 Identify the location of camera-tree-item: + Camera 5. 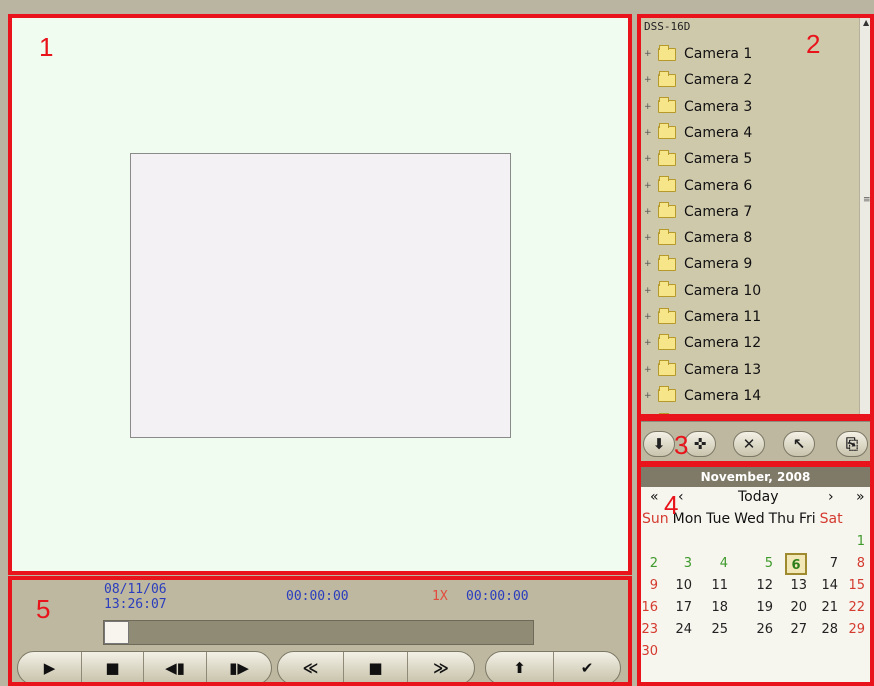
(698, 159).